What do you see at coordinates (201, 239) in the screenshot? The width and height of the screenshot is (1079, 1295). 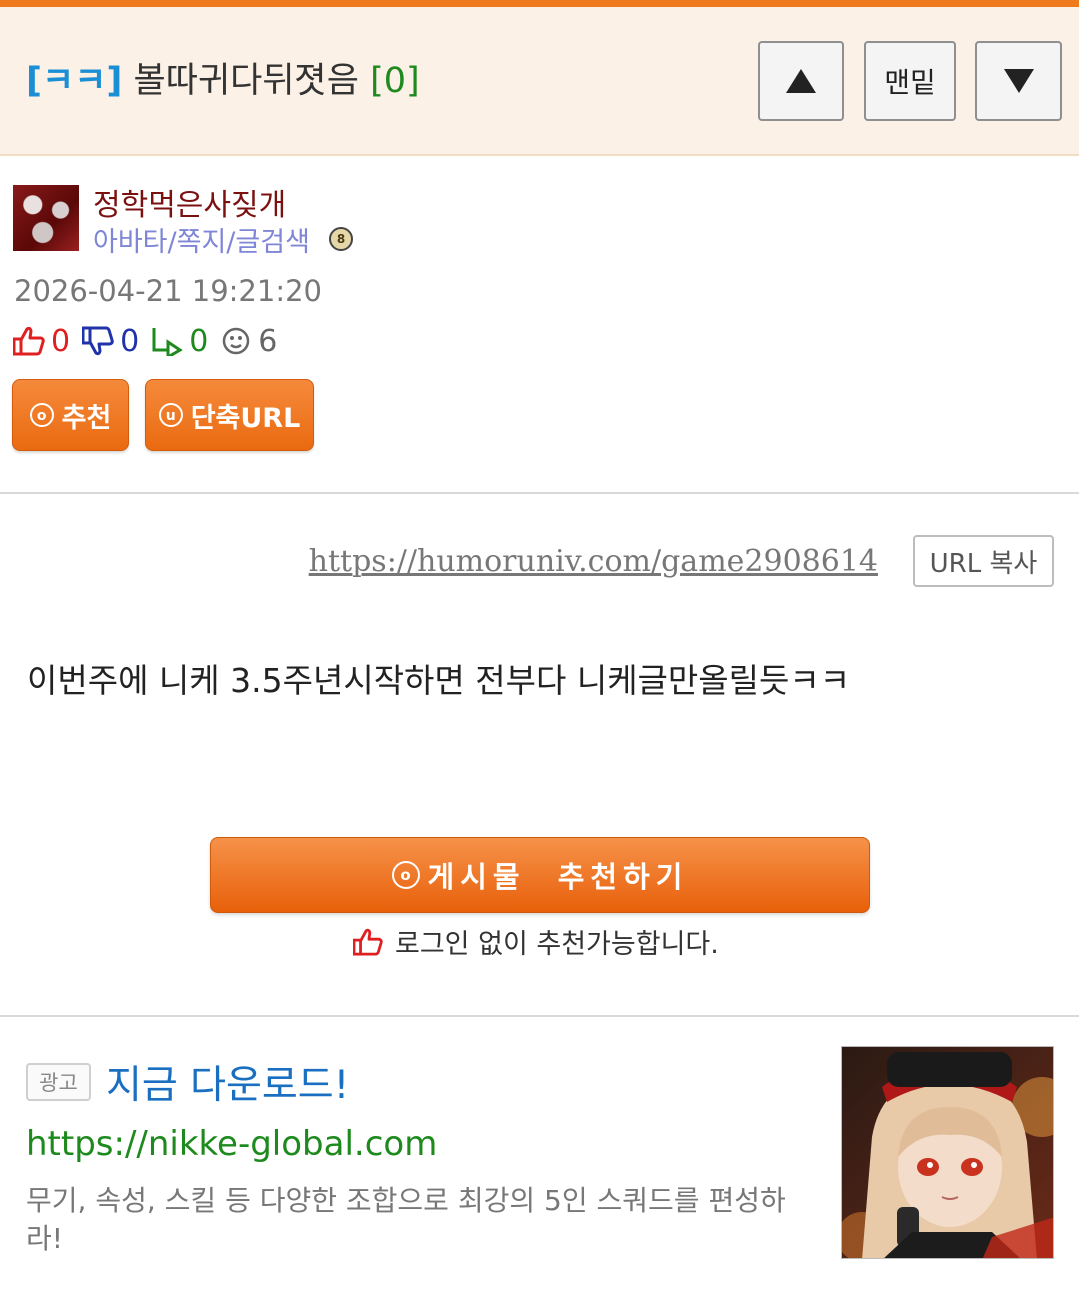 I see `author-links: 아바타/쪽지/글검색` at bounding box center [201, 239].